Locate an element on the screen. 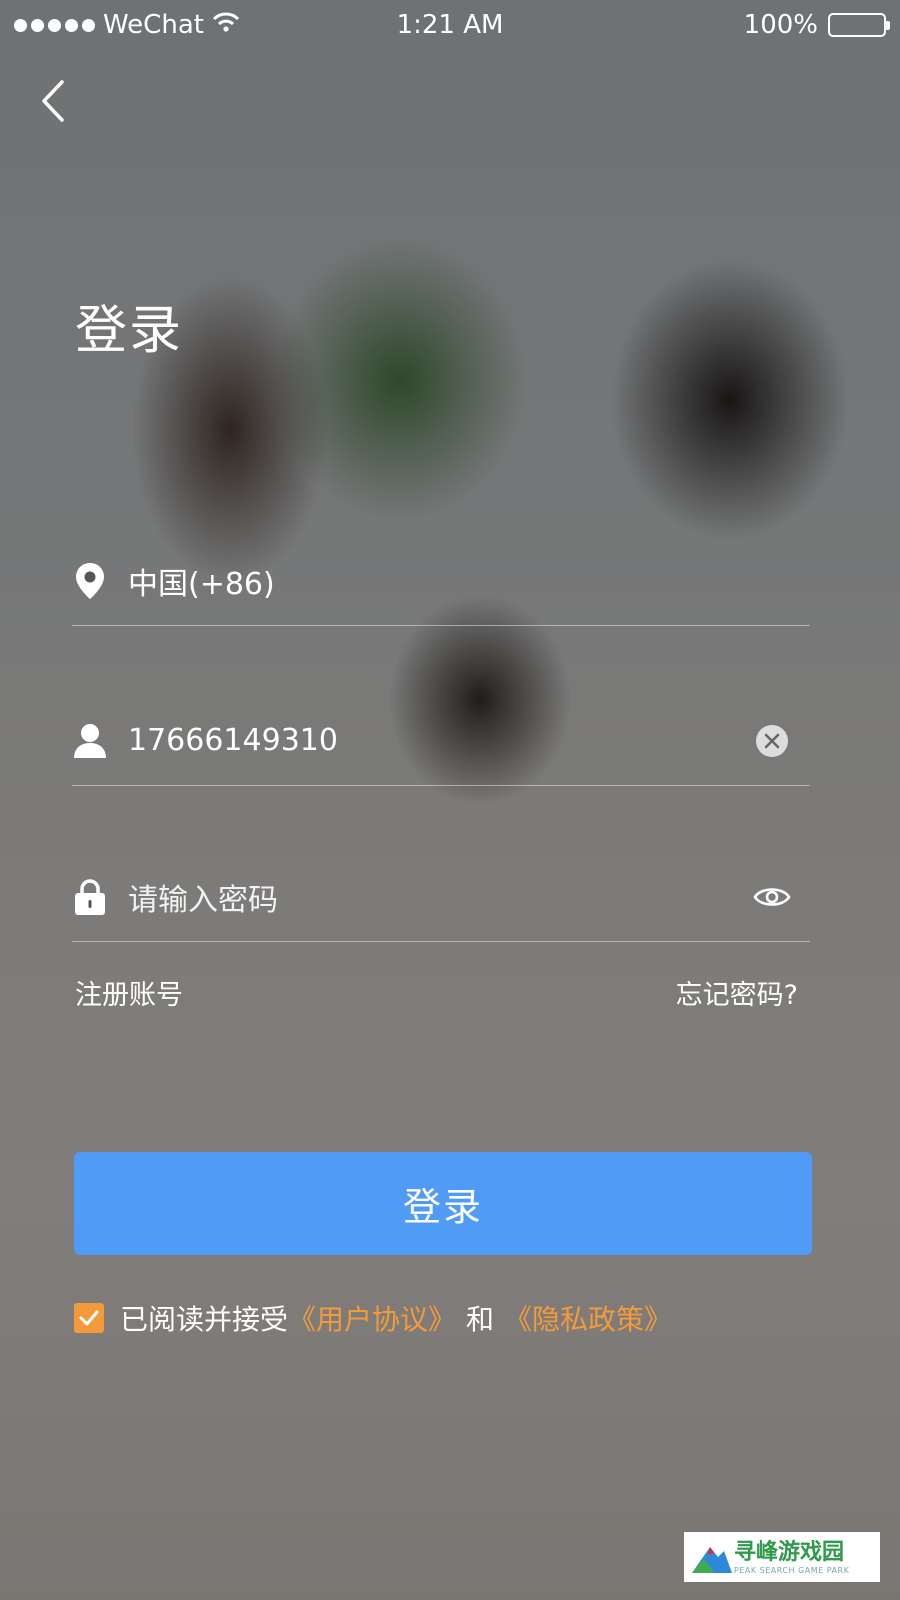 The height and width of the screenshot is (1600, 900). phone-field: 17666149310 is located at coordinates (441, 741).